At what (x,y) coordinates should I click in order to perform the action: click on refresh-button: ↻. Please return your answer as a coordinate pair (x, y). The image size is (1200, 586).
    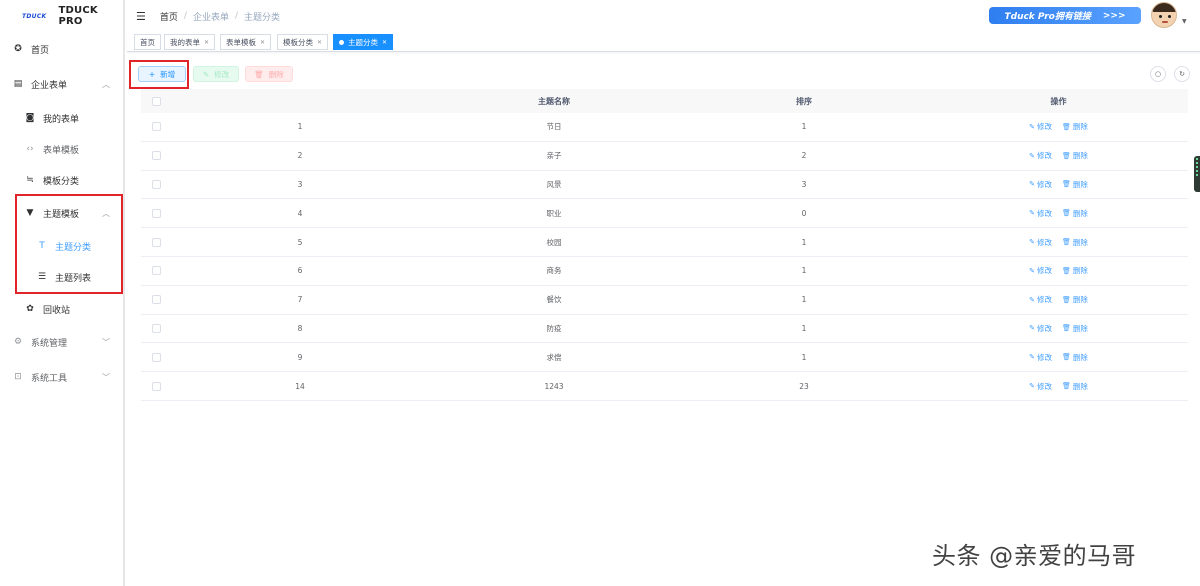
    Looking at the image, I should click on (1182, 74).